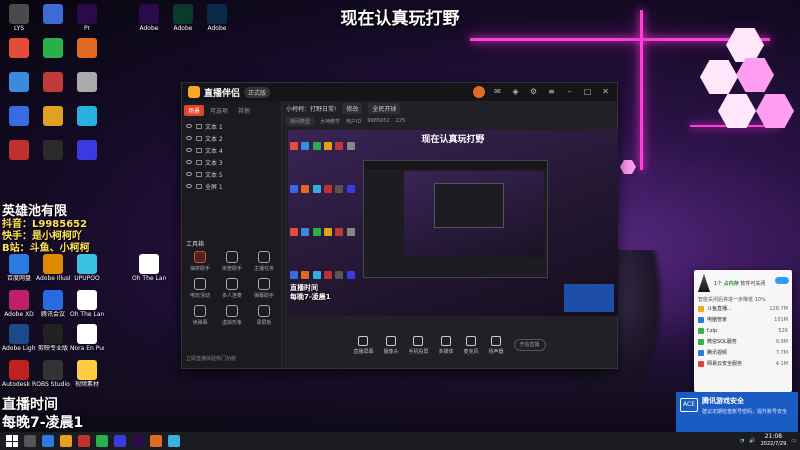 Image resolution: width=800 pixels, height=450 pixels. I want to click on tab-scene: 场景, so click(194, 110).